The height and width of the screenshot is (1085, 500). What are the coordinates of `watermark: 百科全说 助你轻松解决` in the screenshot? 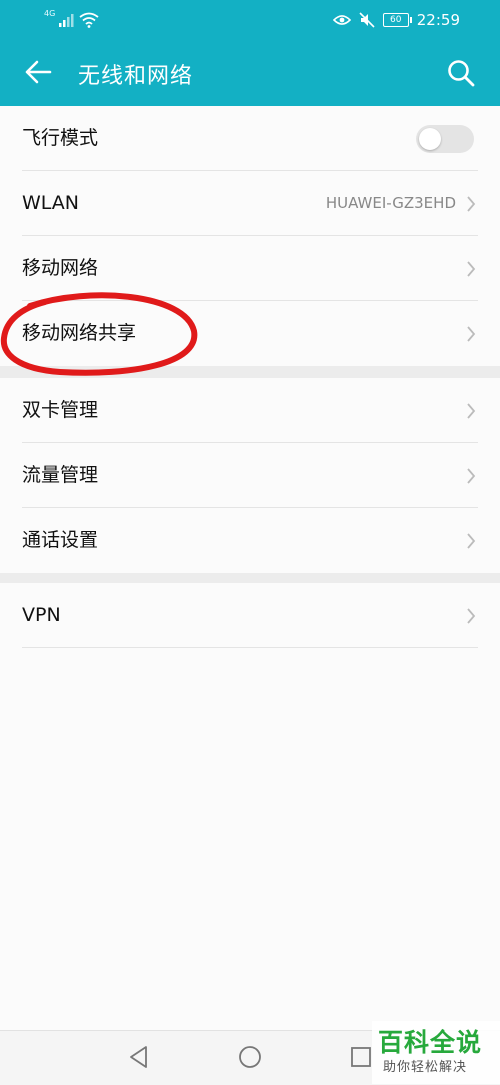 It's located at (436, 1052).